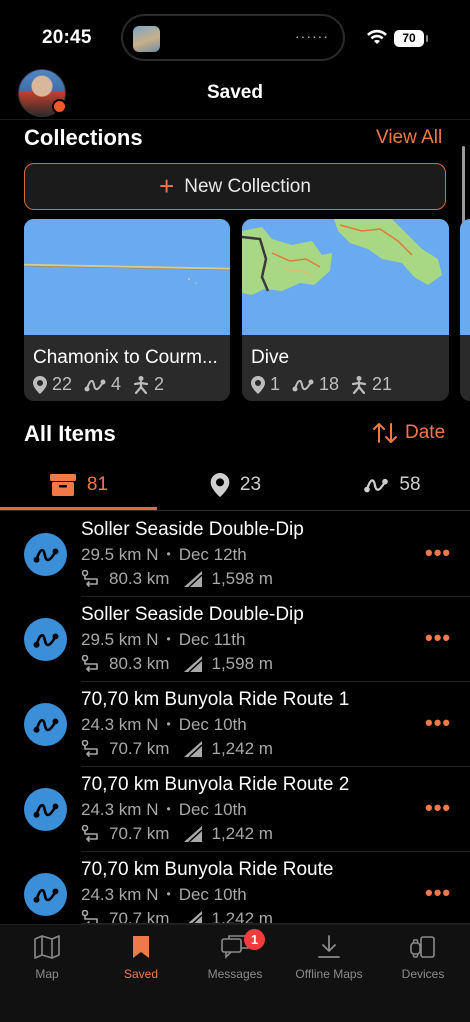 This screenshot has width=470, height=1022. I want to click on item-date: Dec 11th, so click(212, 639).